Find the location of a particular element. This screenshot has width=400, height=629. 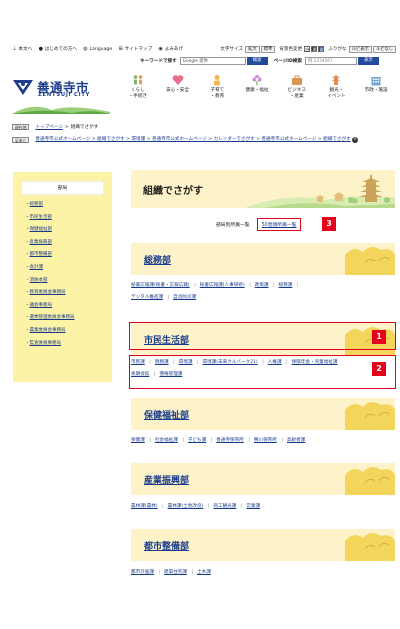

page-id-button: 表示 is located at coordinates (368, 60).